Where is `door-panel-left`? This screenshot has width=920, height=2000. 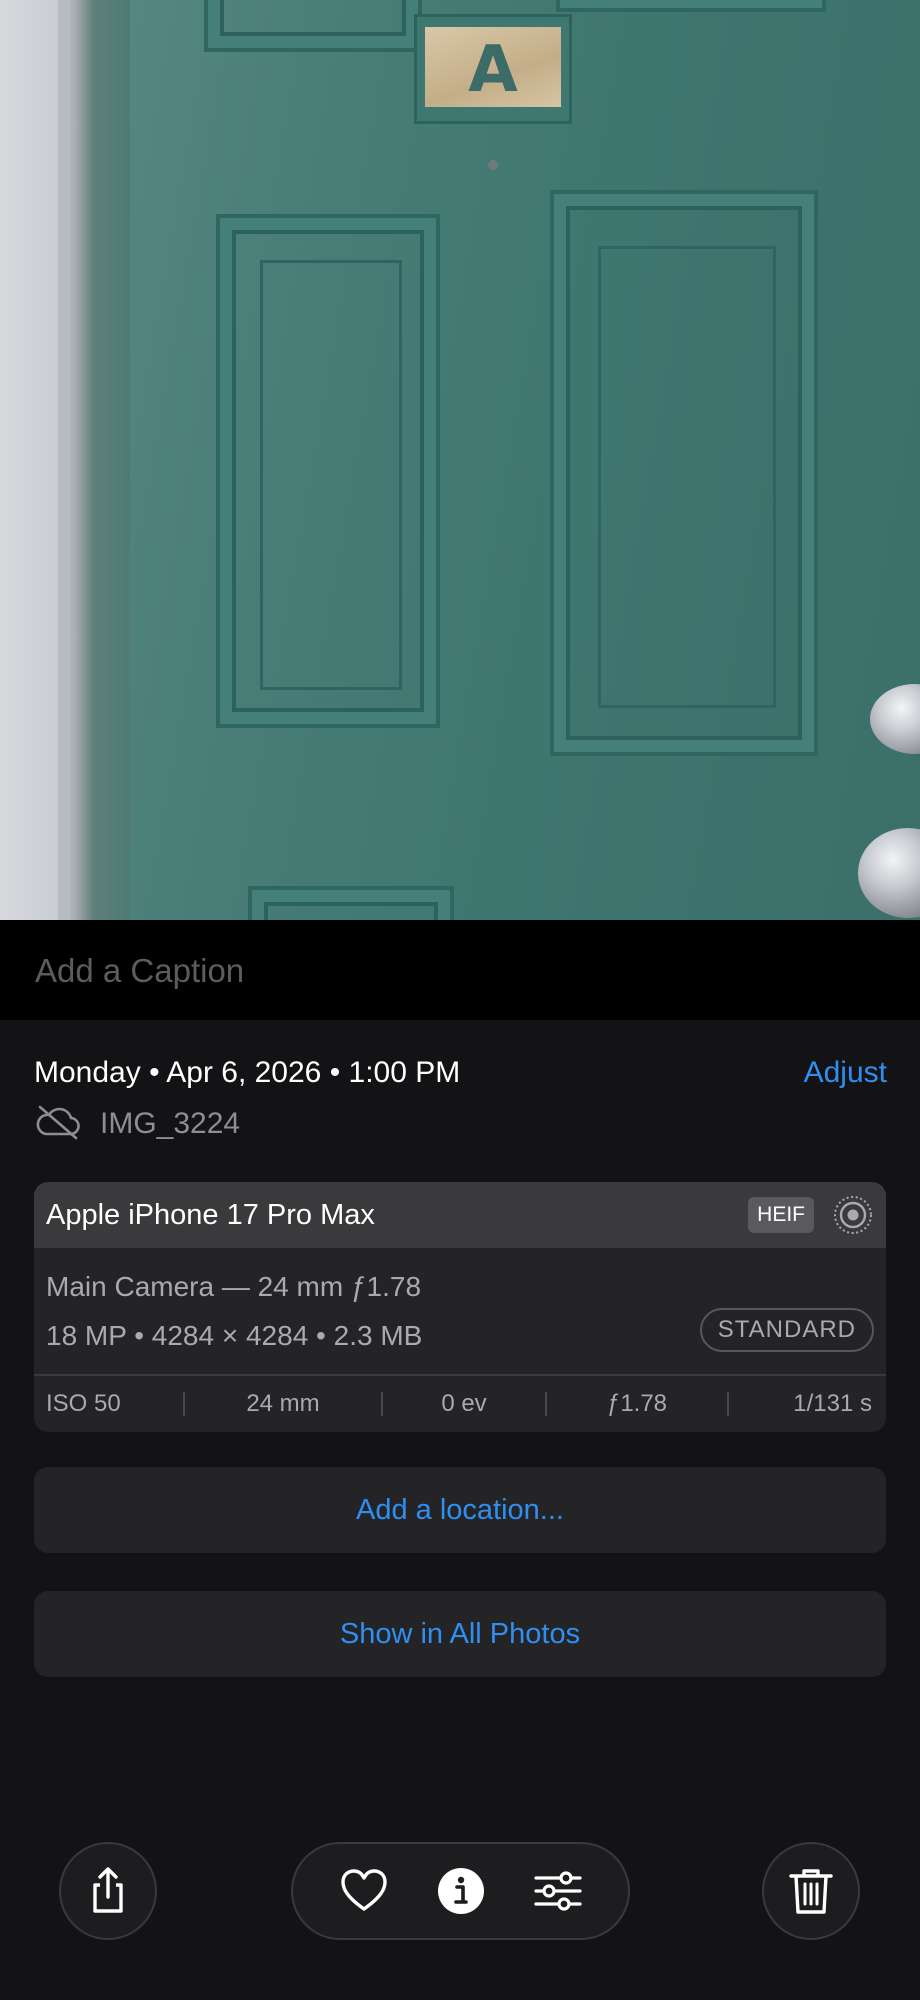
door-panel-left is located at coordinates (328, 471).